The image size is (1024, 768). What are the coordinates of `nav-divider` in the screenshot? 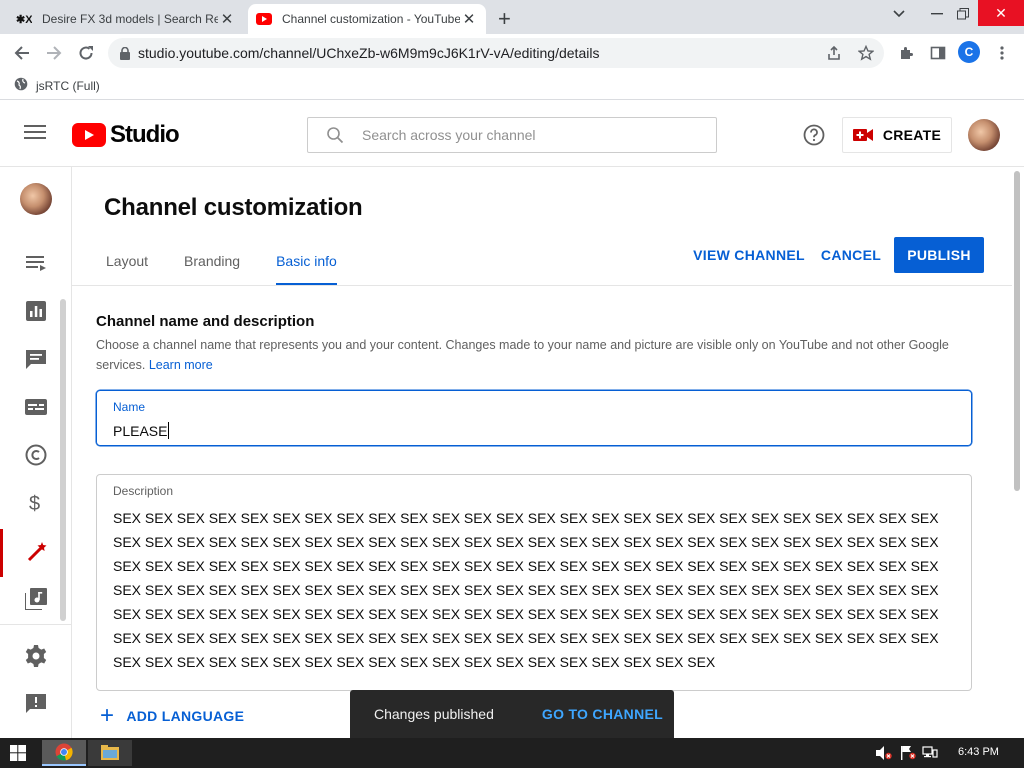 It's located at (35, 624).